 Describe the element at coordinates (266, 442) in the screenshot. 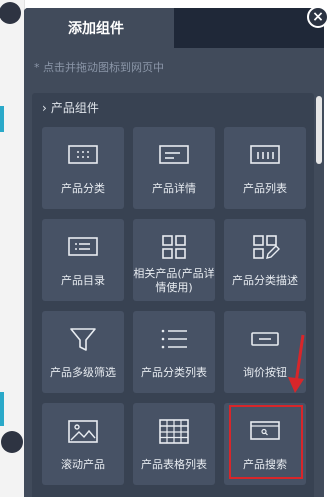

I see `search-tile-highlight` at that location.